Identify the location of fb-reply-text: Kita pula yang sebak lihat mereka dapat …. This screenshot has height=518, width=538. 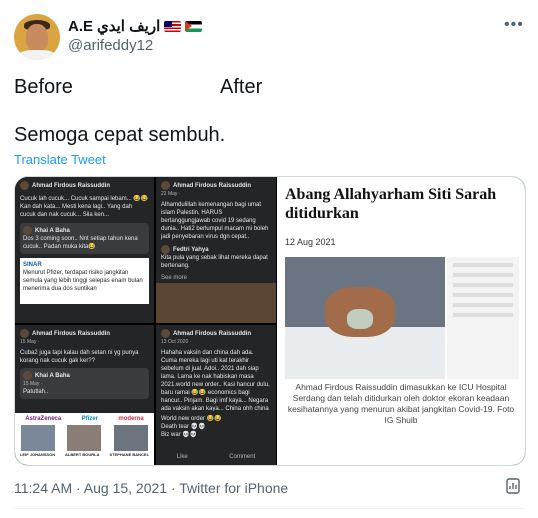
(214, 262).